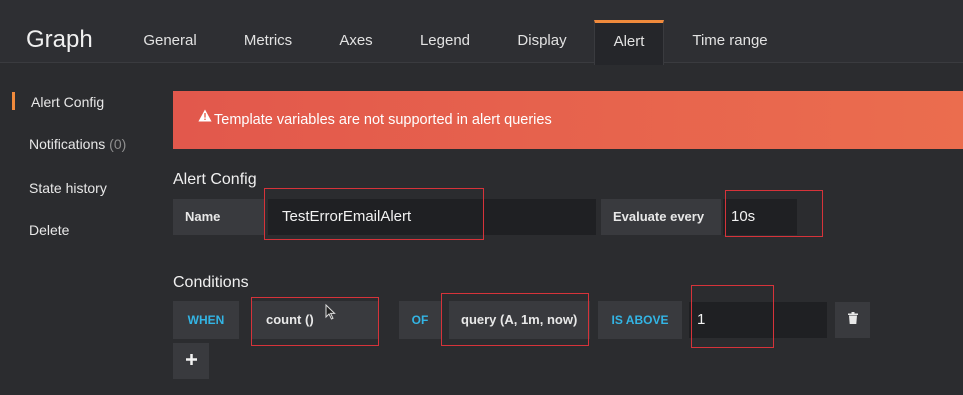 Image resolution: width=963 pixels, height=395 pixels. Describe the element at coordinates (59, 39) in the screenshot. I see `panel-title: Graph` at that location.